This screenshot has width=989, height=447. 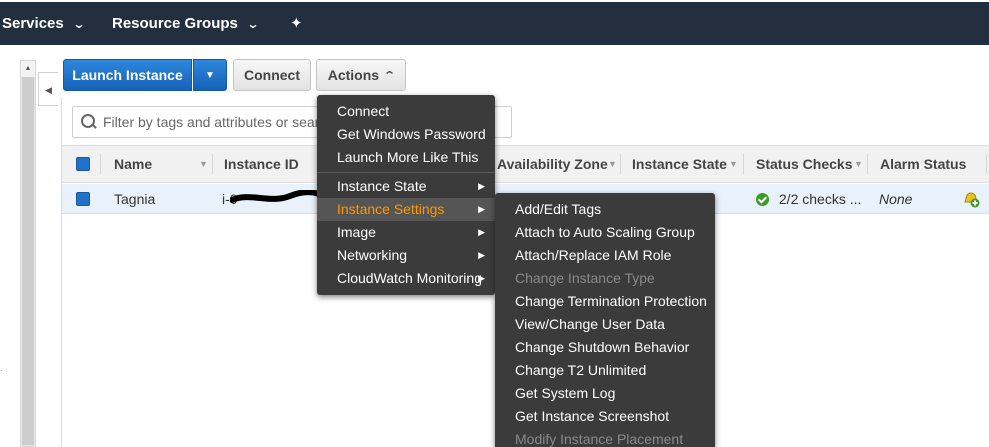 I want to click on launch-instance-button: Launch Instance, so click(x=127, y=75).